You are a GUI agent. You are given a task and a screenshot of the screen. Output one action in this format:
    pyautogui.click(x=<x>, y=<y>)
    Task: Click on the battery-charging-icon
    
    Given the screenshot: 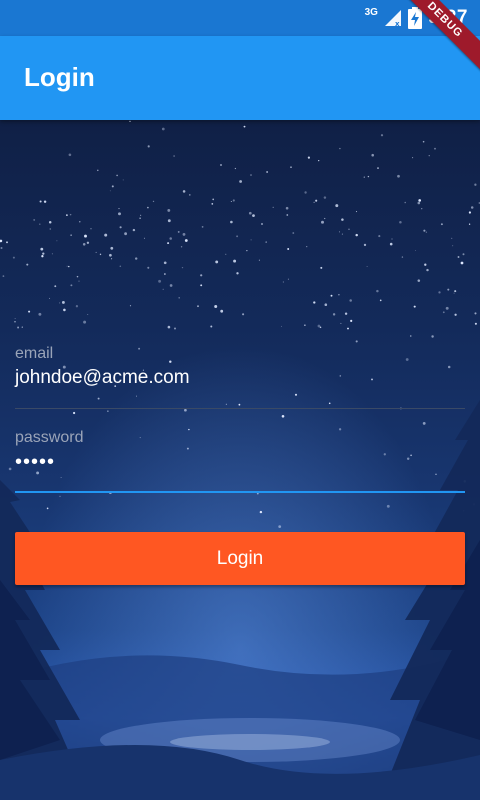 What is the action you would take?
    pyautogui.click(x=414, y=18)
    